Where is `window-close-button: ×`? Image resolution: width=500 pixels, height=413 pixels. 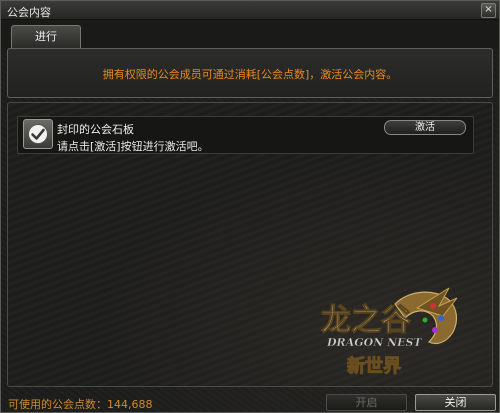
window-close-button: × is located at coordinates (488, 10).